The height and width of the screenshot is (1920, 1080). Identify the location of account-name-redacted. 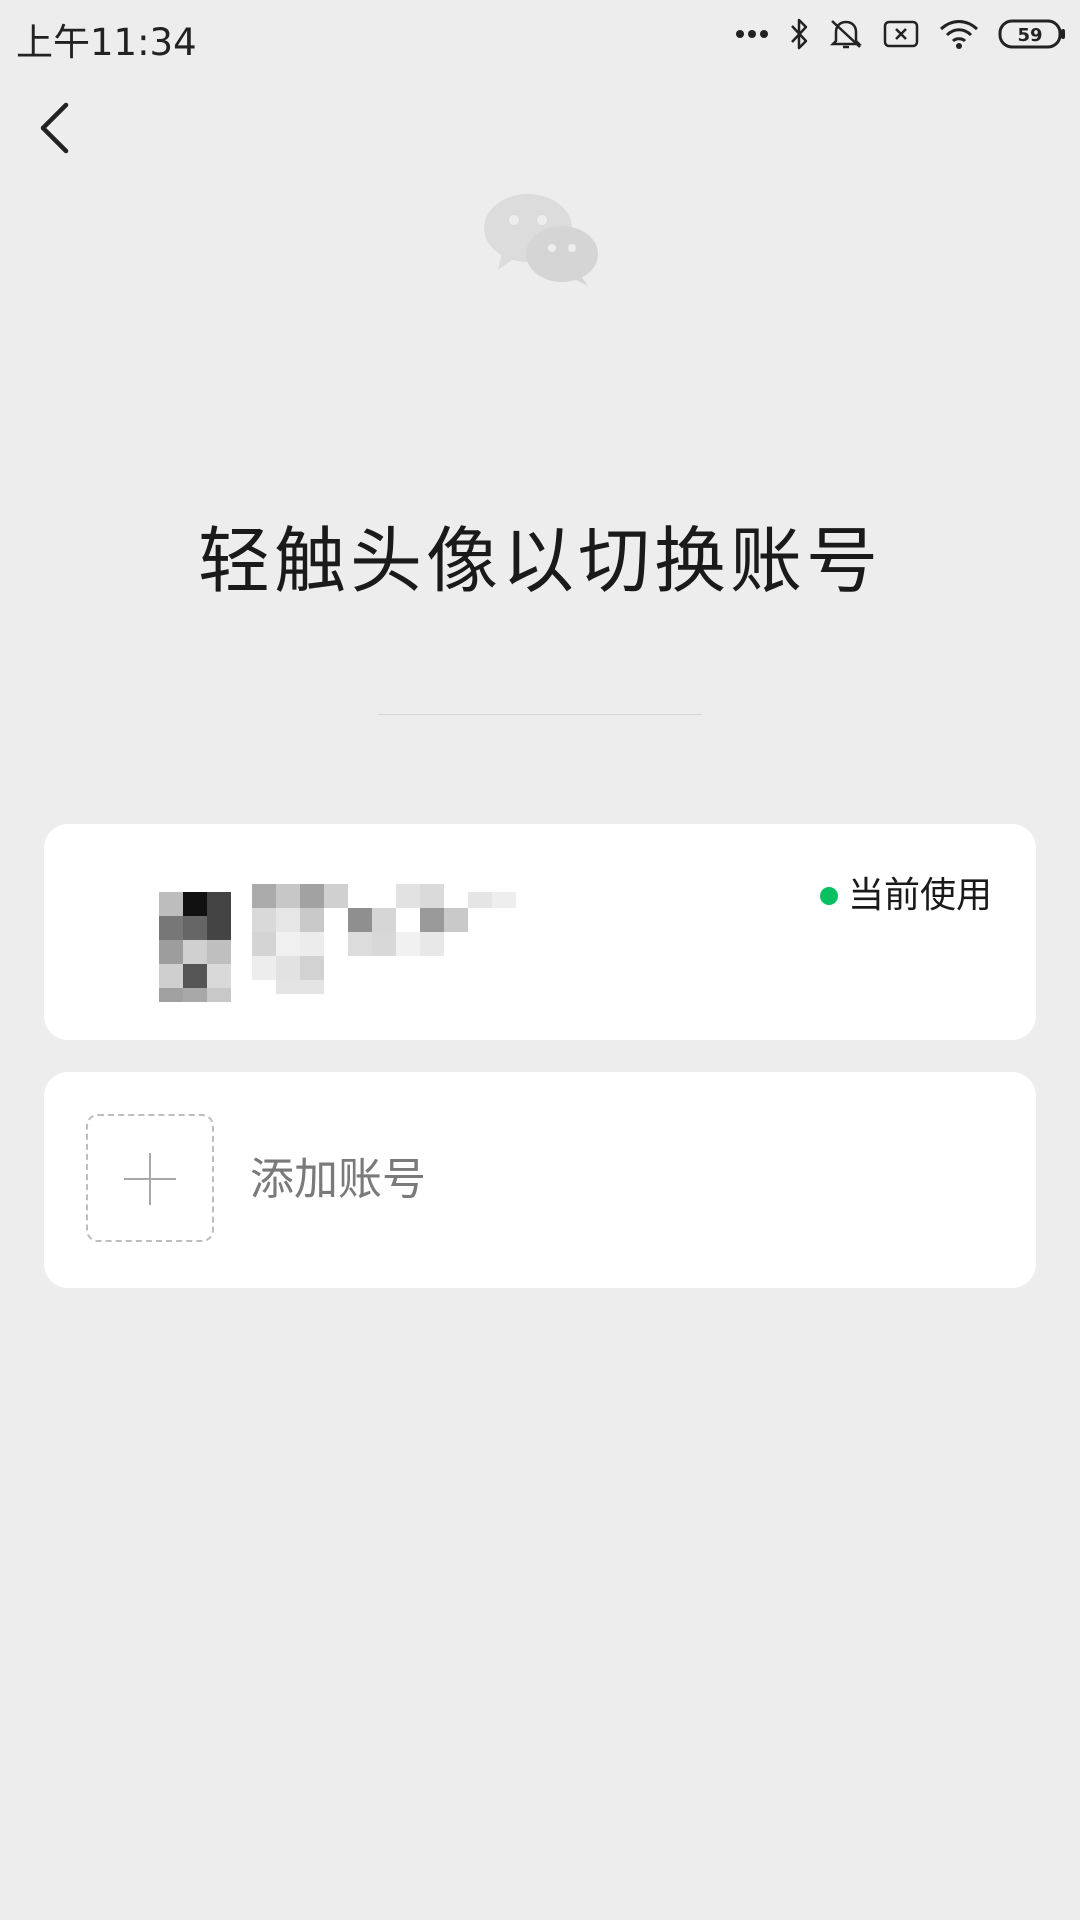
(417, 929).